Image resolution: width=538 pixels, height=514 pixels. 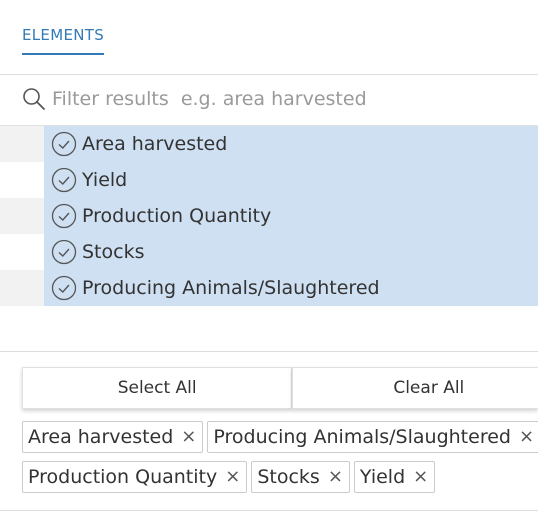 I want to click on chip-line: Production Quantity × Stocks × Yield ×, so click(x=280, y=477).